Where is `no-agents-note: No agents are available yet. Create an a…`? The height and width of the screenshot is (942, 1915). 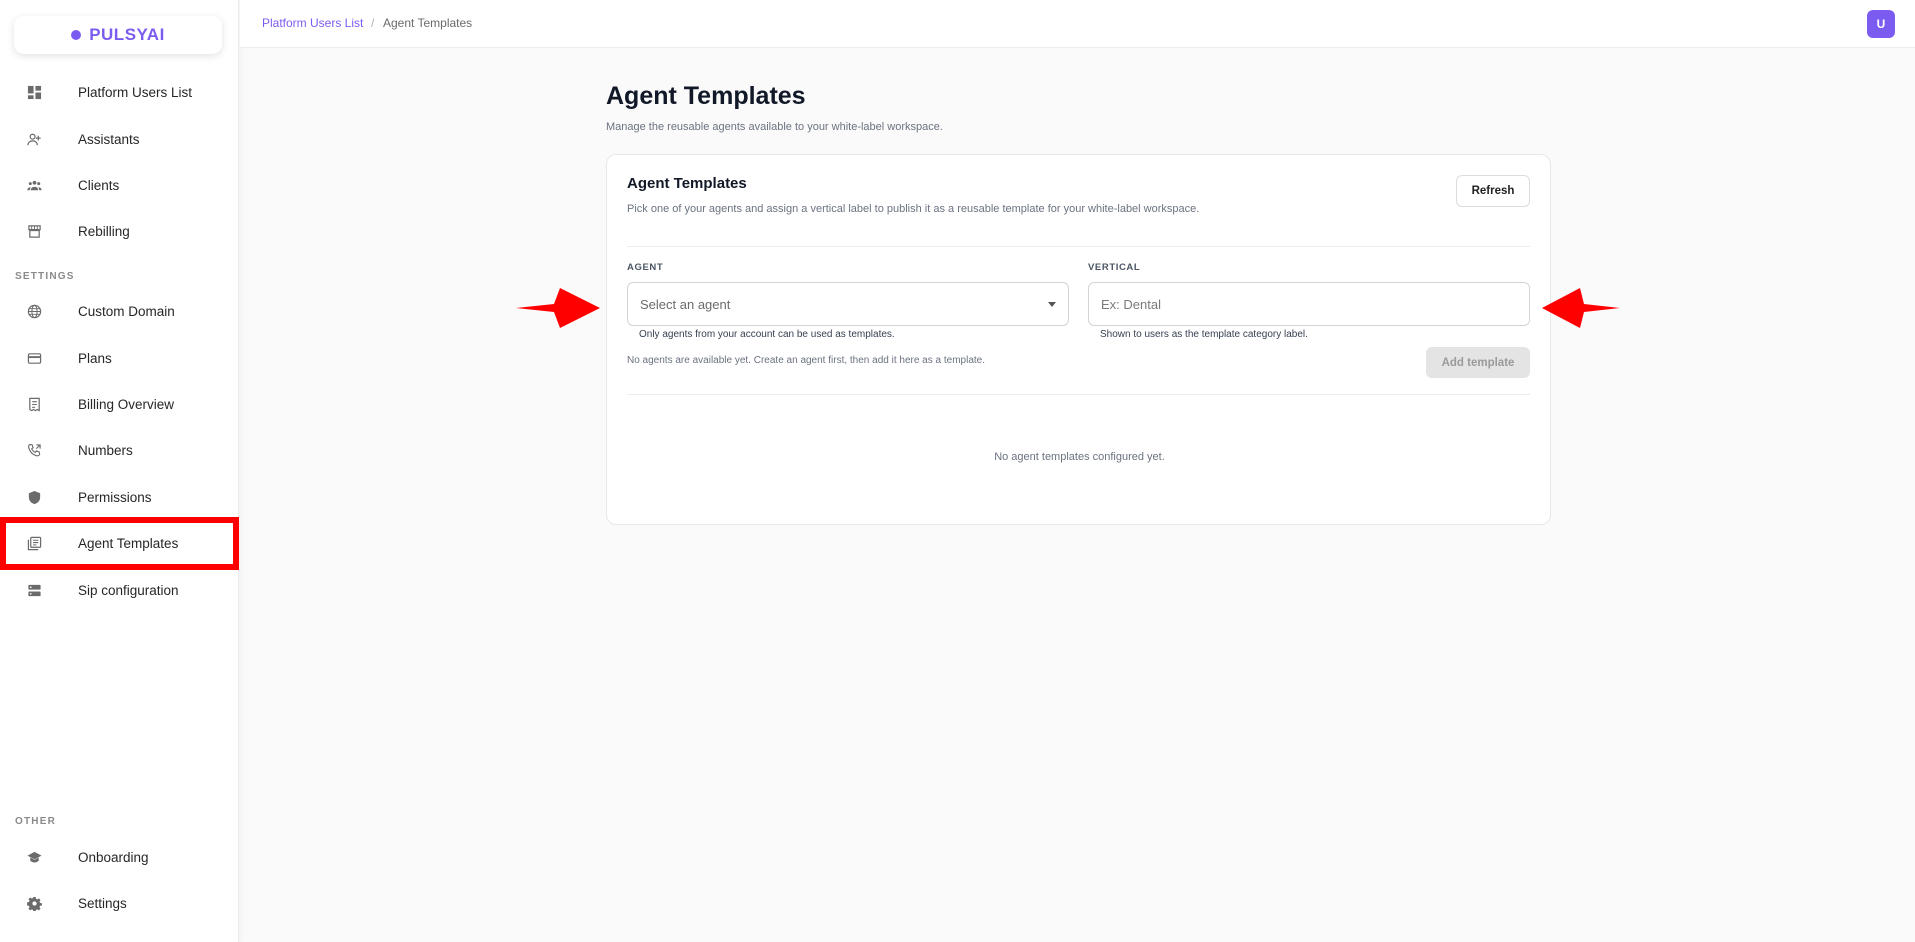 no-agents-note: No agents are available yet. Create an a… is located at coordinates (806, 360).